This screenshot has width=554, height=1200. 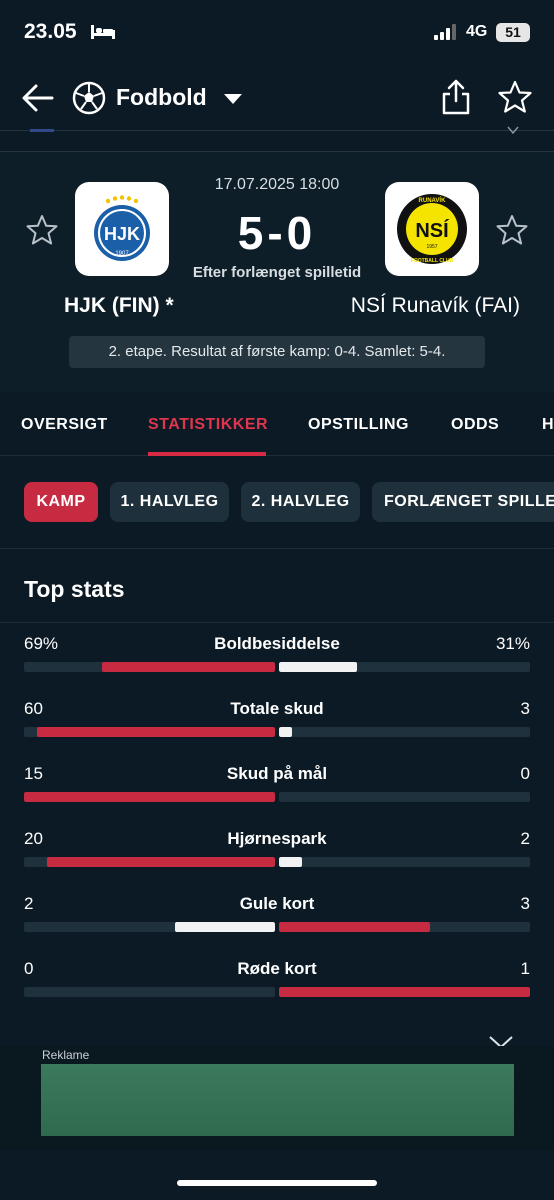 I want to click on stat-row: 0 Røde kort 1, so click(x=277, y=991).